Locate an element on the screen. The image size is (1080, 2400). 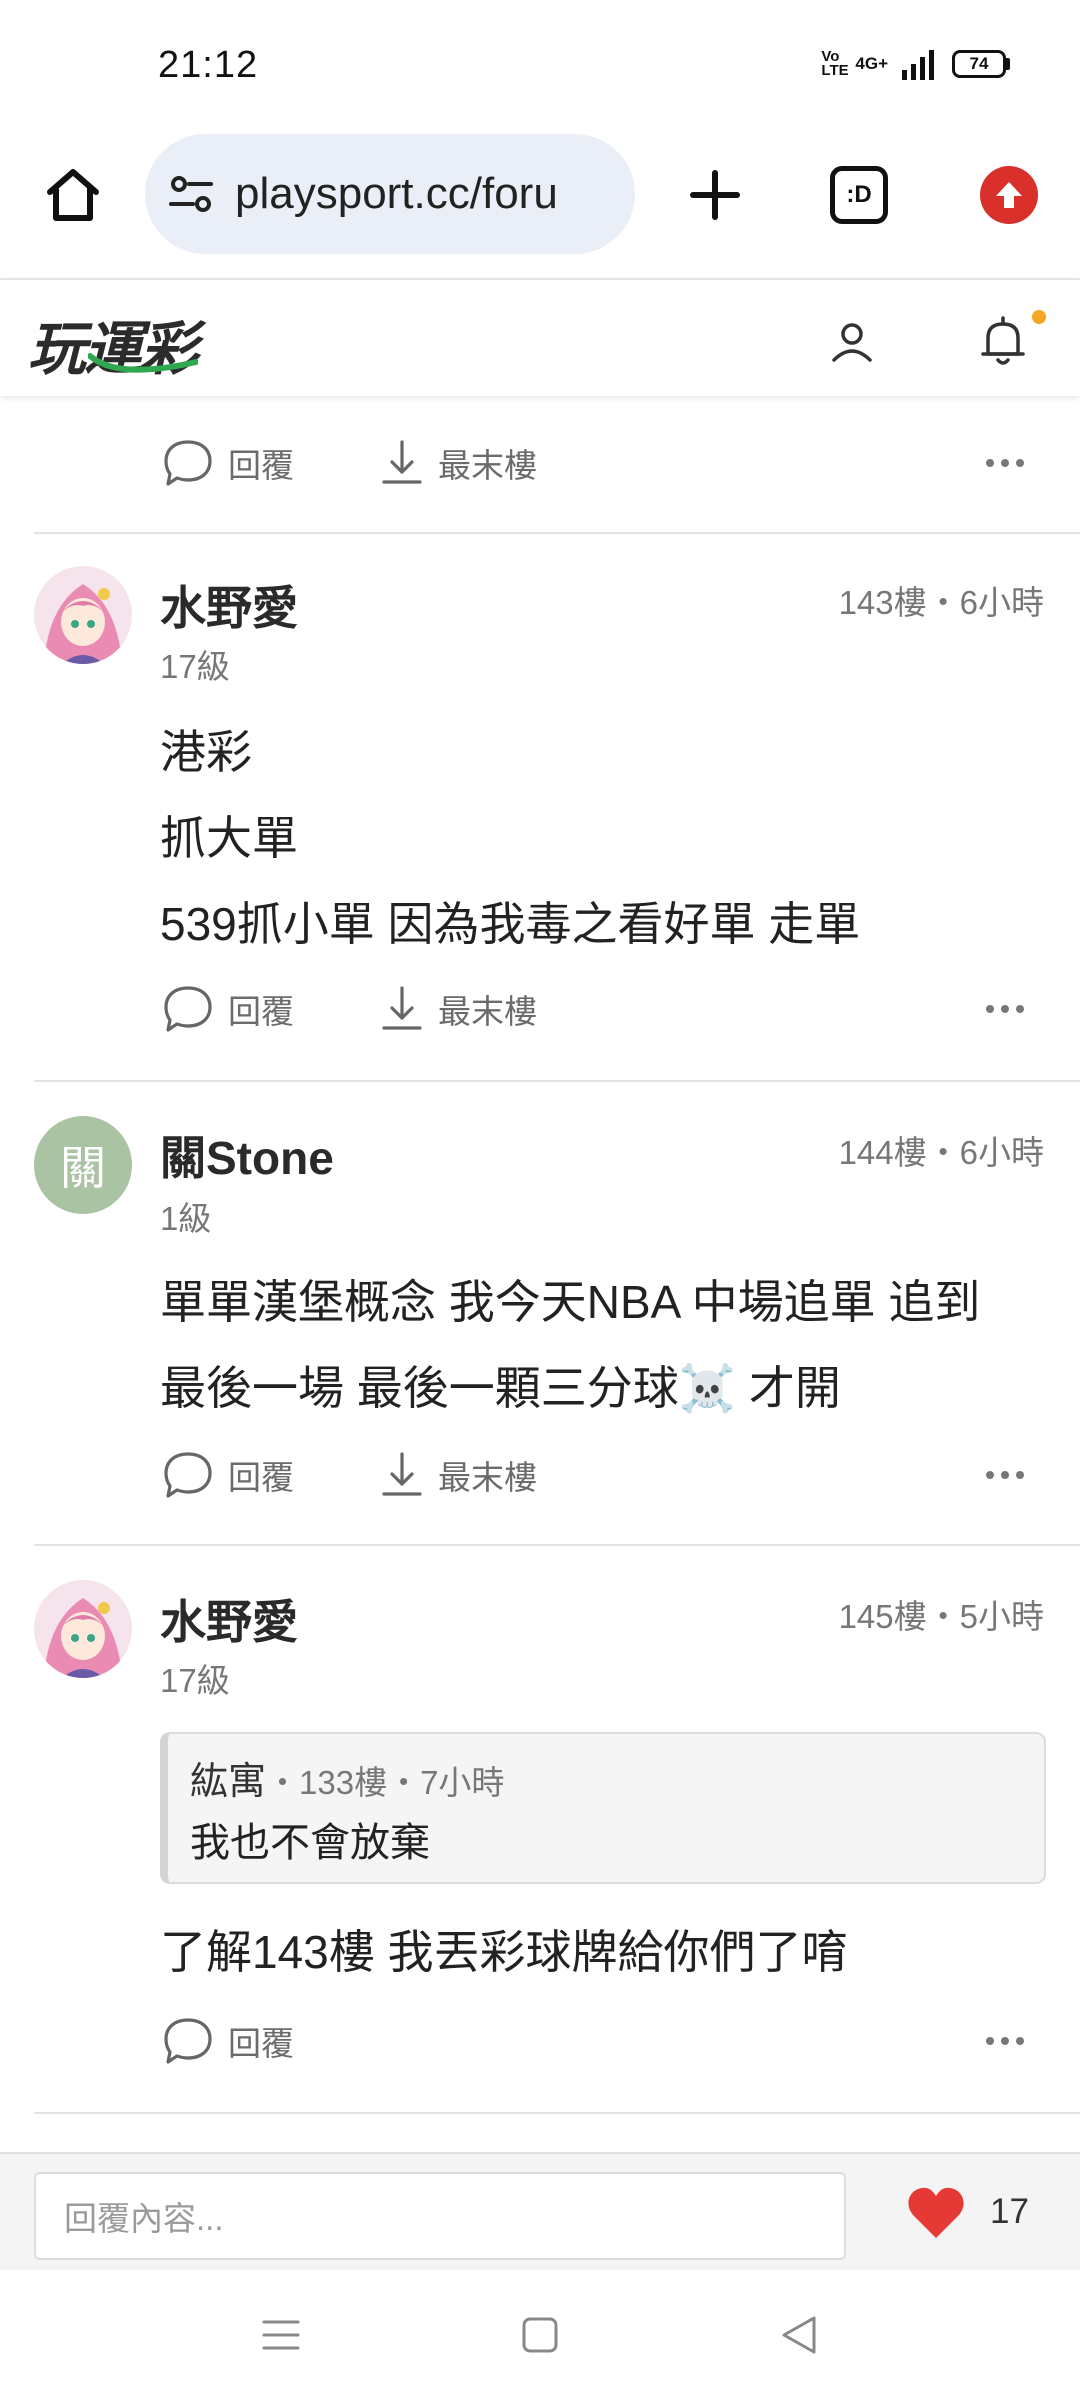
extension-button is located at coordinates (1009, 195).